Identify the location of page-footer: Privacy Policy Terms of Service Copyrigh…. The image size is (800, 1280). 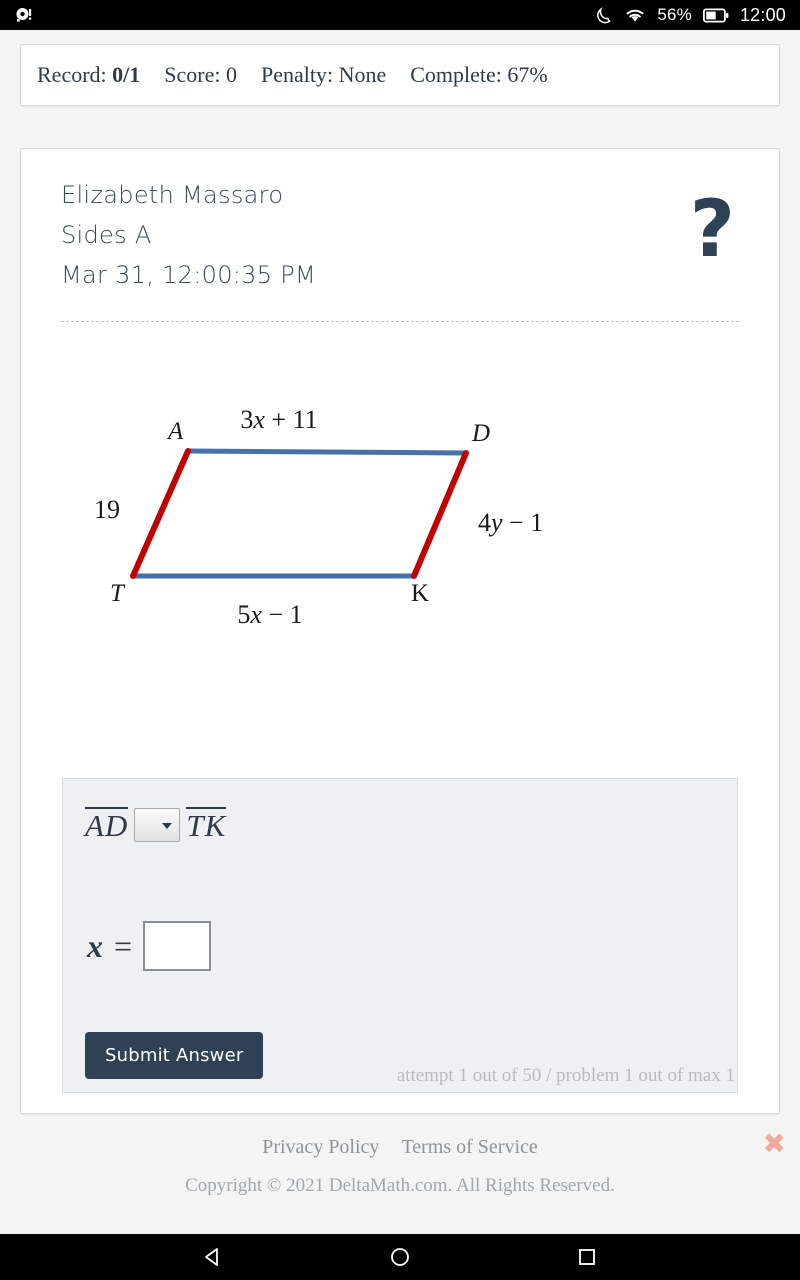
(400, 1163).